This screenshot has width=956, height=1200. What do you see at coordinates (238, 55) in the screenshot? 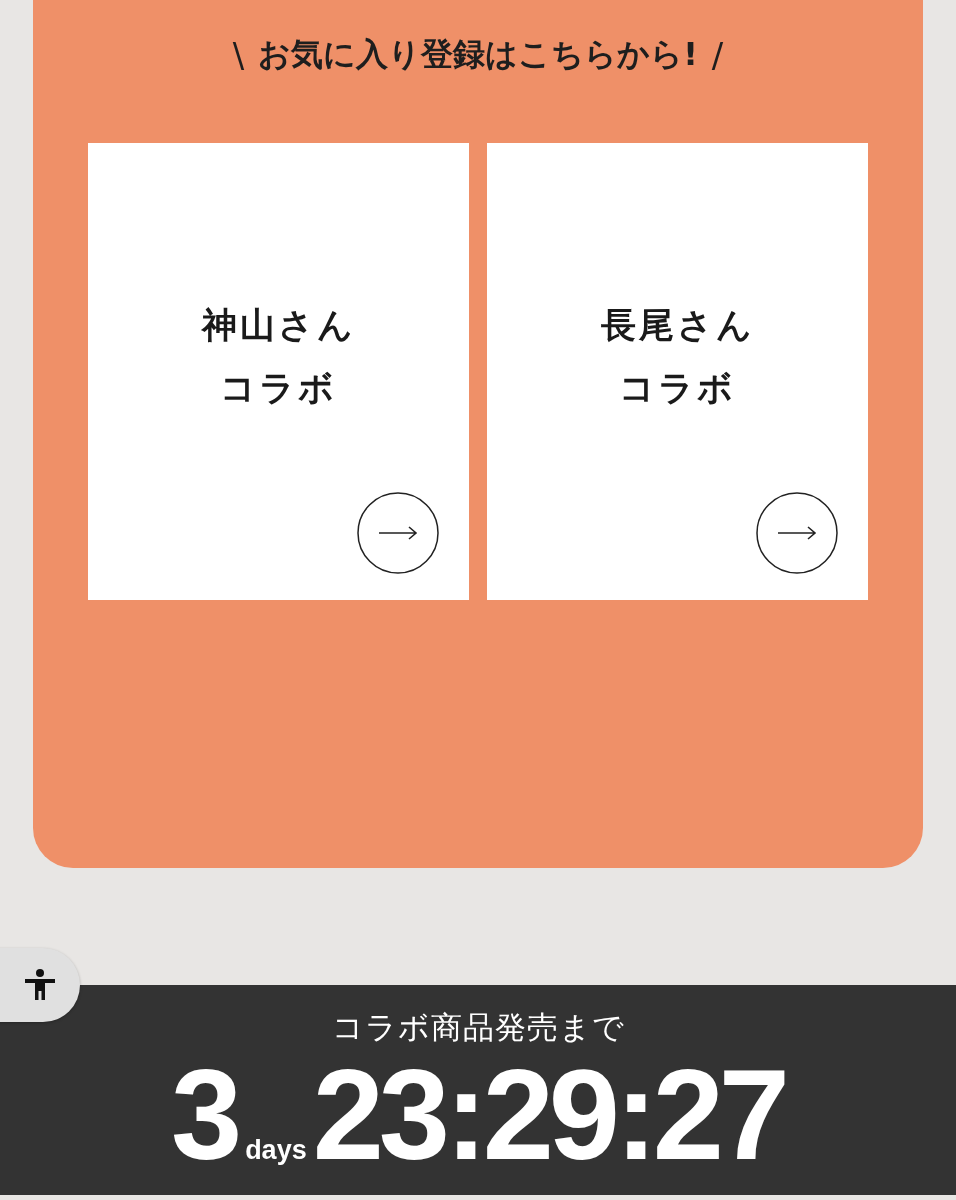
I see `slash-mark: \` at bounding box center [238, 55].